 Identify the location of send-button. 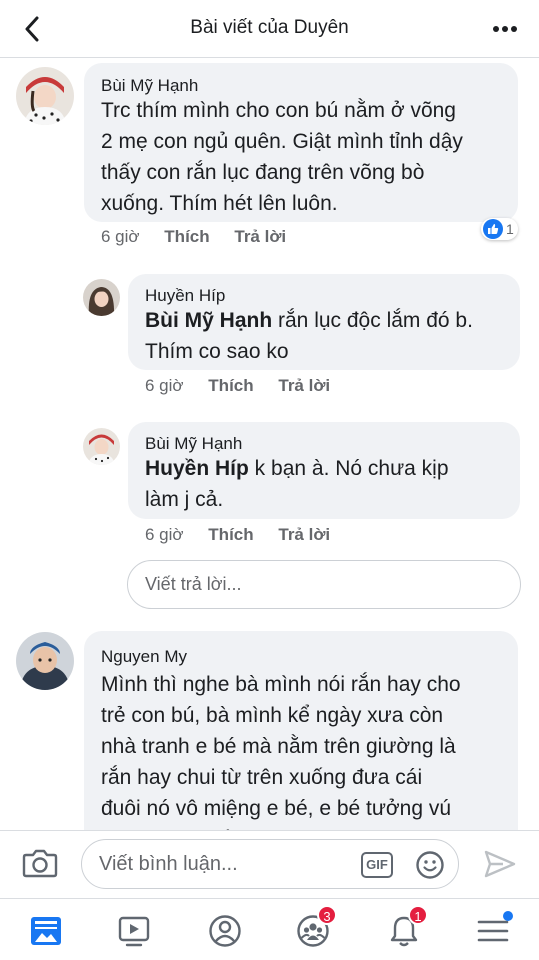
(500, 866).